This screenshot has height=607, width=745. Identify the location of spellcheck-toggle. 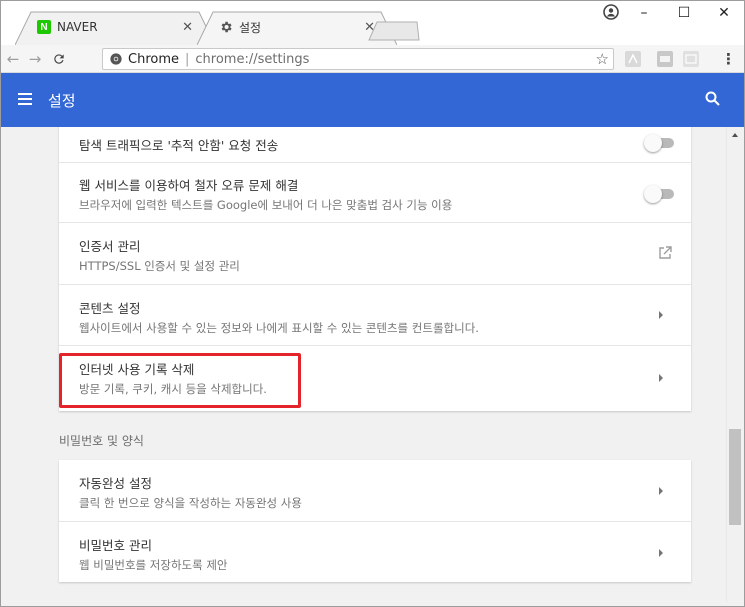
(660, 194).